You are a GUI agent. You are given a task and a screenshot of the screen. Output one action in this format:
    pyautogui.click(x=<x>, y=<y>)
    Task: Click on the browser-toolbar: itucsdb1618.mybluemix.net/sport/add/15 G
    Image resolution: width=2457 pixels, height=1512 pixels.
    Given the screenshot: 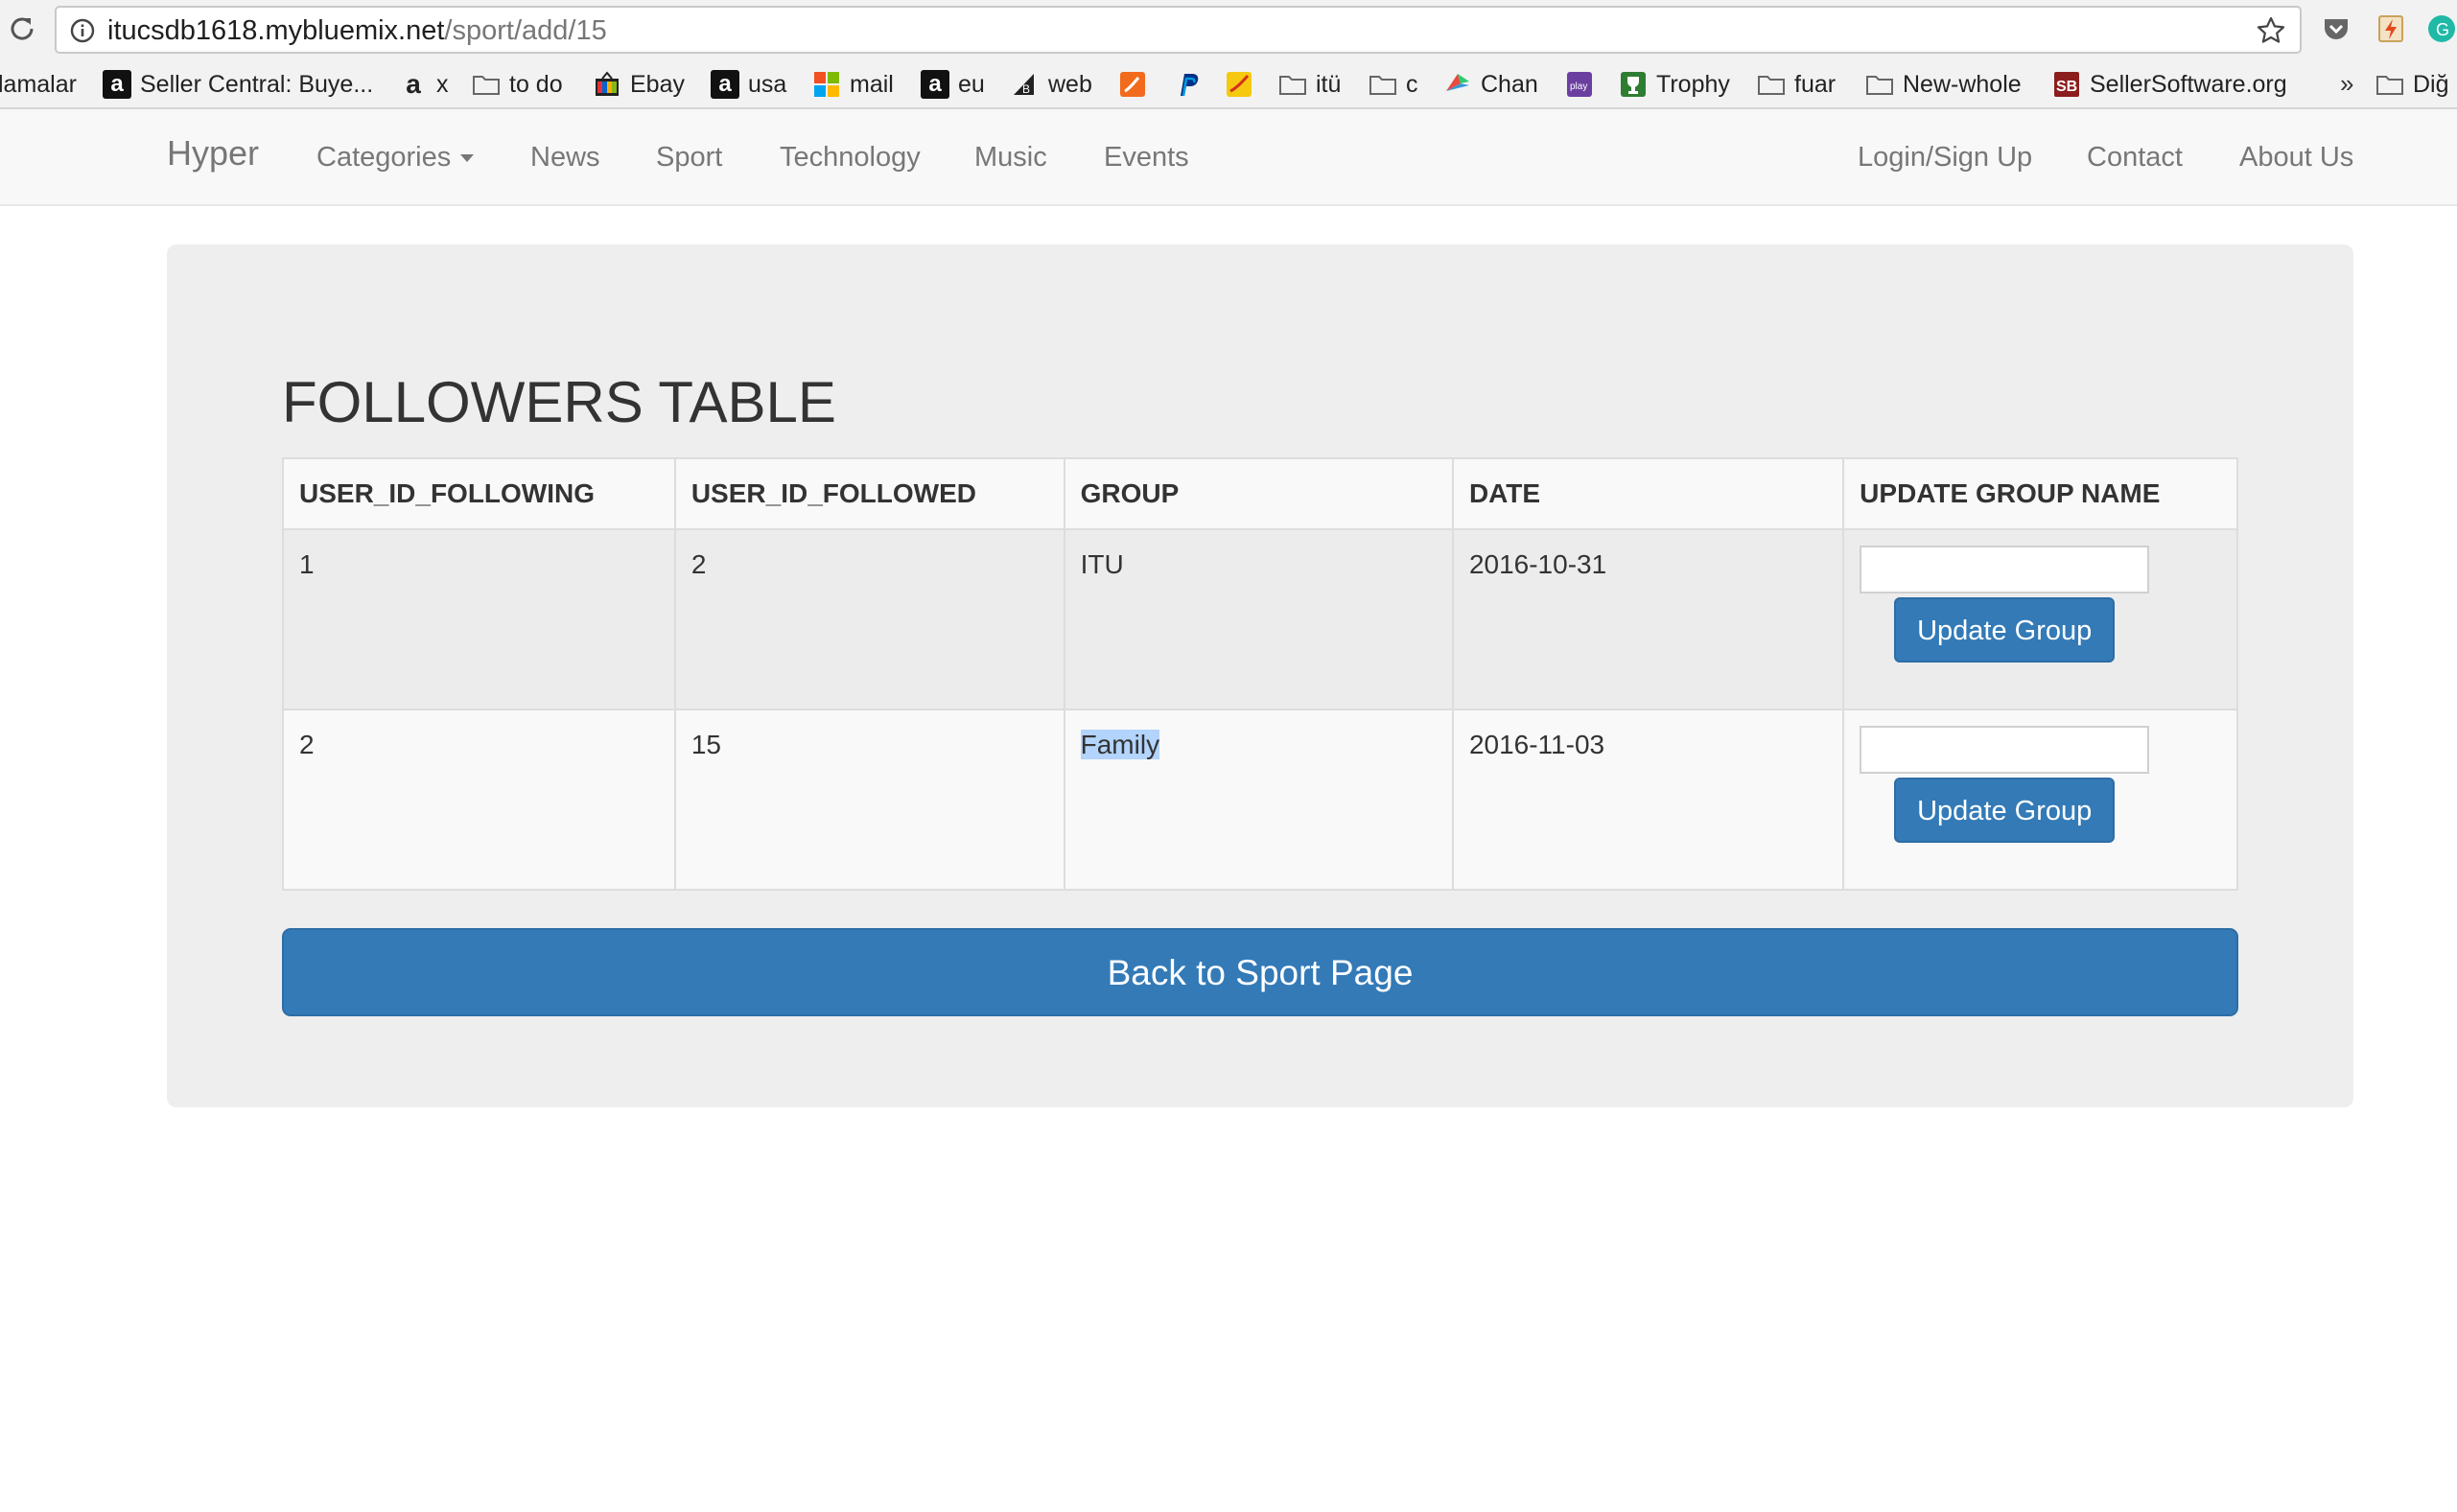 What is the action you would take?
    pyautogui.click(x=1228, y=29)
    